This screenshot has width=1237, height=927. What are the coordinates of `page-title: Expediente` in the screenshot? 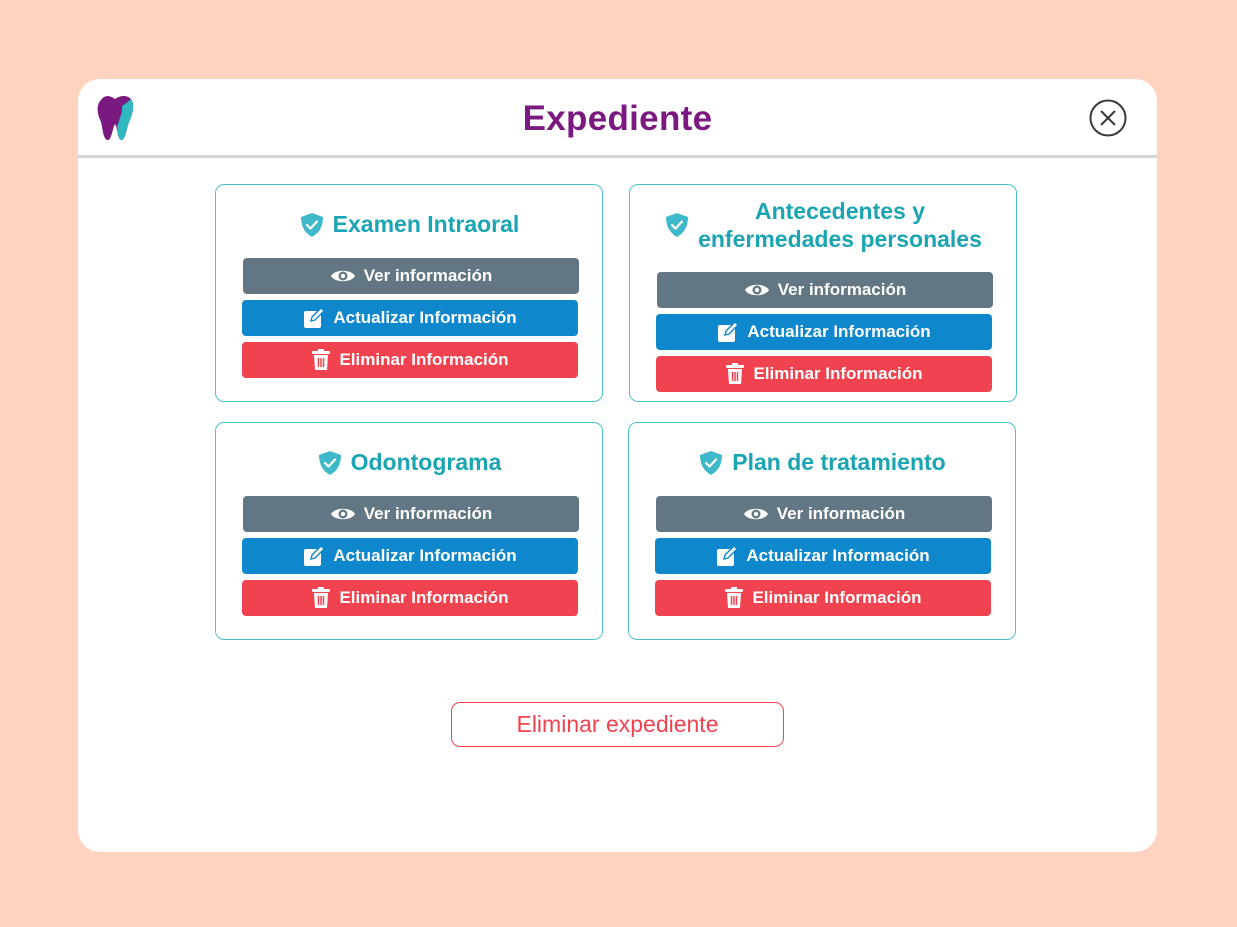 It's located at (617, 118).